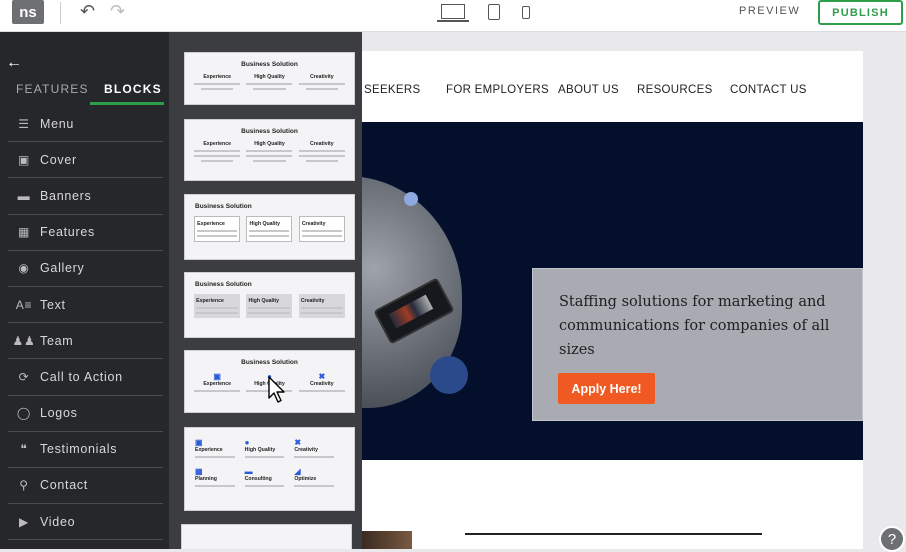  What do you see at coordinates (57, 123) in the screenshot?
I see `sidebar-item-label: Menu` at bounding box center [57, 123].